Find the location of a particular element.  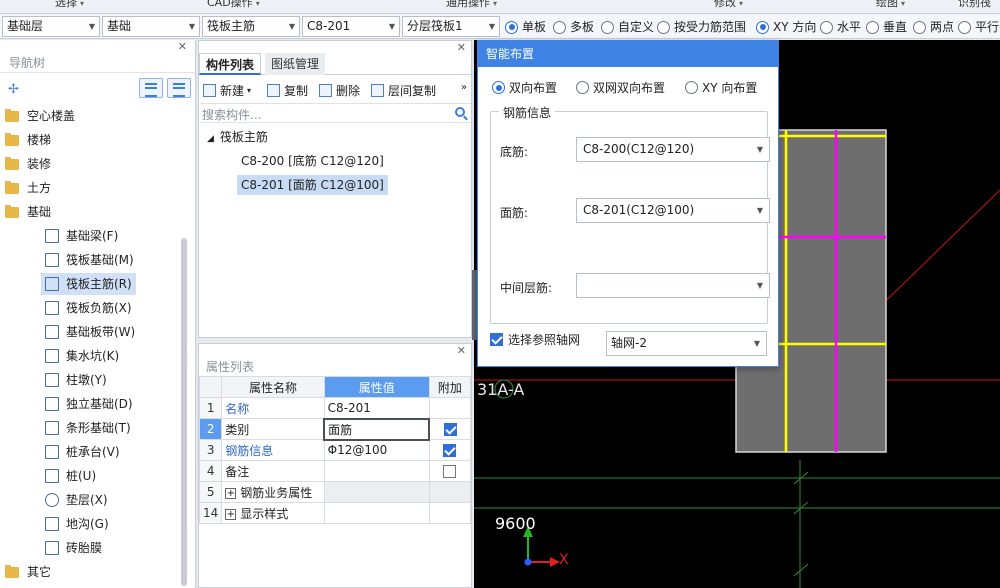

ribbon-draw: 绘图 ▾ is located at coordinates (890, 5).